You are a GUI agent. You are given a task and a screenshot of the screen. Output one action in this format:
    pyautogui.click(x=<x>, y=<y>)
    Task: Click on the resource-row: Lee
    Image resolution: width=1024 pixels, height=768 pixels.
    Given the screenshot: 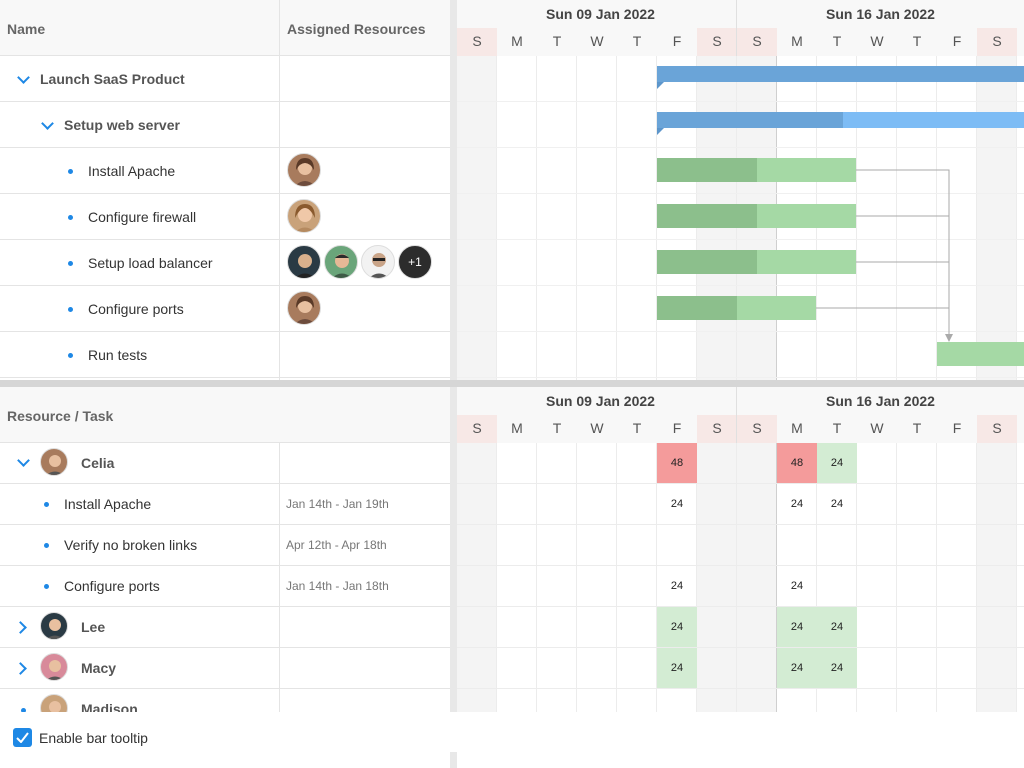 What is the action you would take?
    pyautogui.click(x=225, y=627)
    